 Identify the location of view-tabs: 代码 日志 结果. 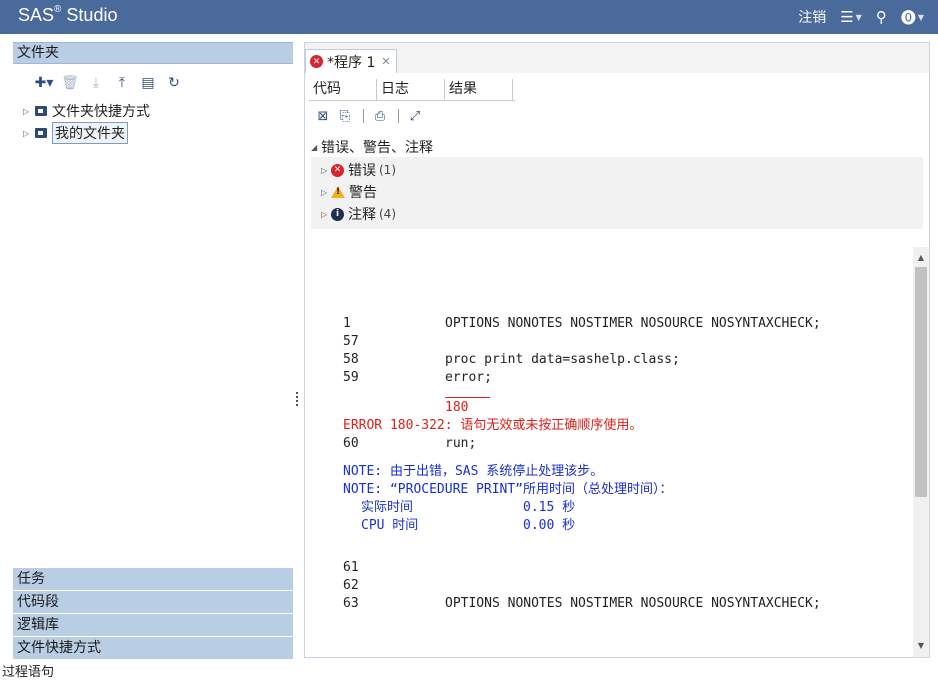
(412, 90).